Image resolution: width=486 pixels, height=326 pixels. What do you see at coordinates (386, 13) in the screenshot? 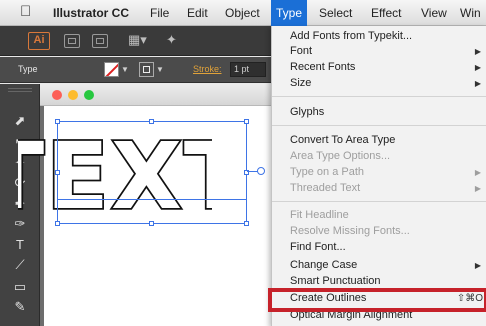
I see `menu-effect: Effect` at bounding box center [386, 13].